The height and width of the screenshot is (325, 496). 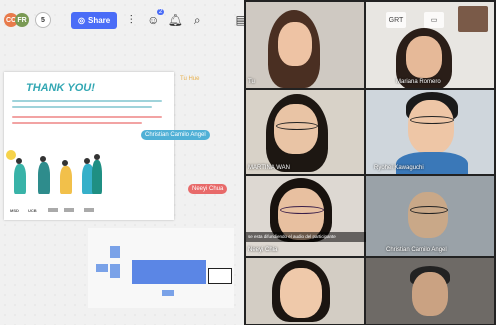 I want to click on settings-sliders-icon: ⫶, so click(x=131, y=20).